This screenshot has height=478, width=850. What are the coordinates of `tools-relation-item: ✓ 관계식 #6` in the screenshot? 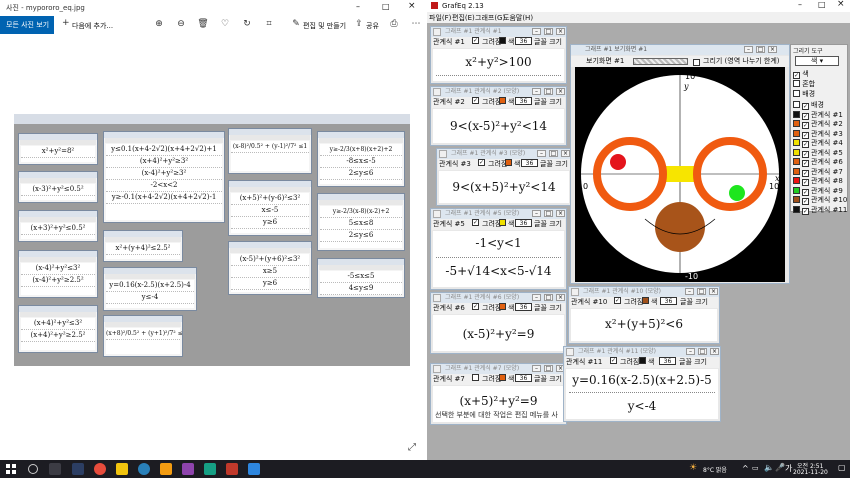 It's located at (818, 162).